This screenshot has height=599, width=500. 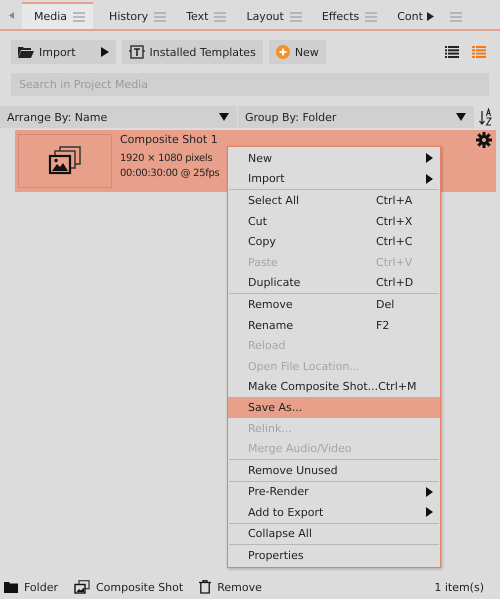 I want to click on item-count: 1 item(s), so click(x=459, y=587).